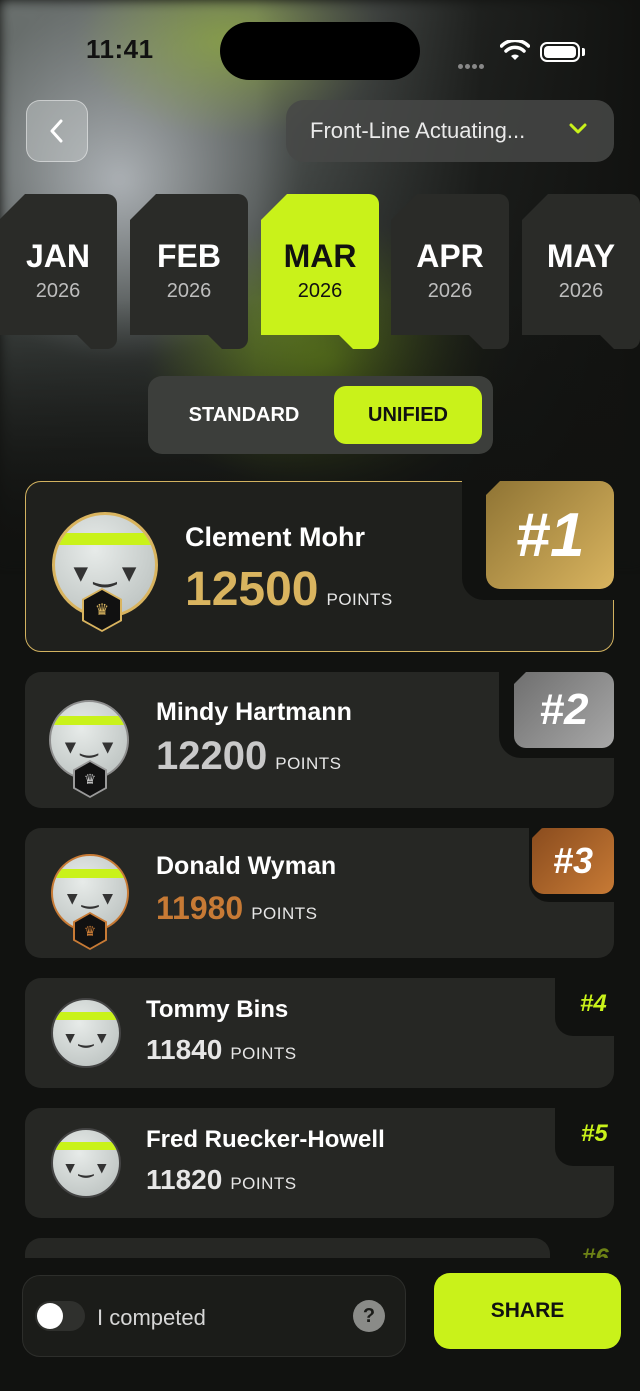 Image resolution: width=640 pixels, height=1391 pixels. I want to click on player-name: Mindy Hartmann, so click(254, 712).